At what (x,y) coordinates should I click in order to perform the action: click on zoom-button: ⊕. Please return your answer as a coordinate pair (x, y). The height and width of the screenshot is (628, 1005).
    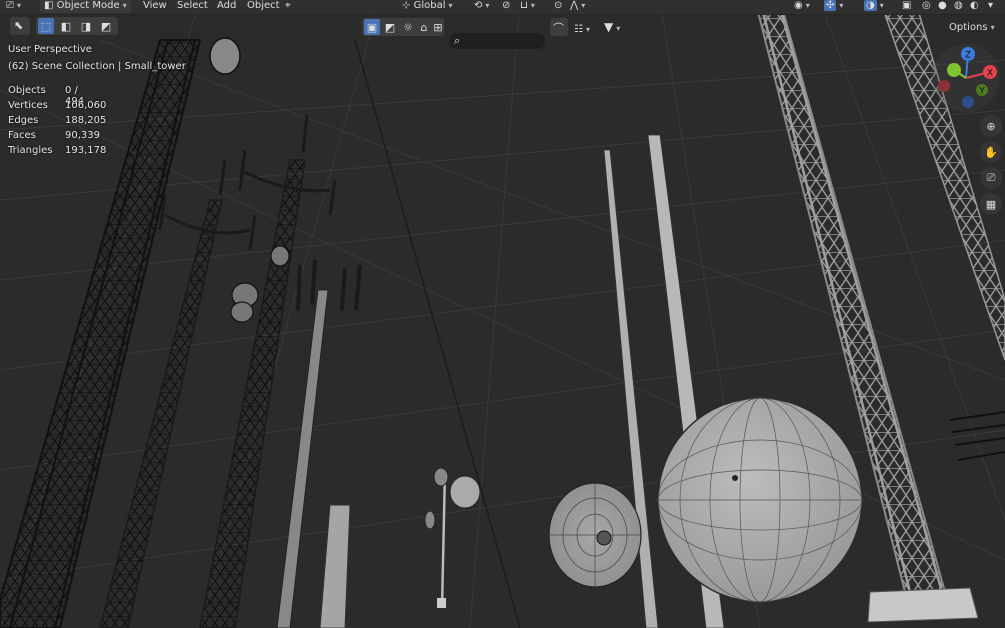
    Looking at the image, I should click on (991, 126).